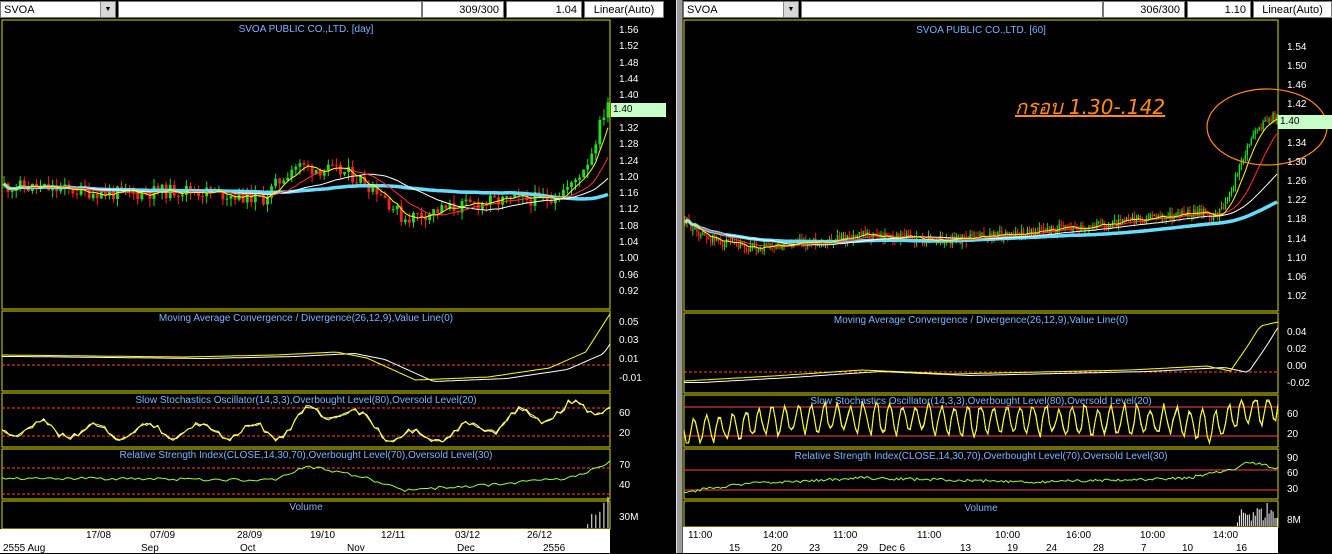 This screenshot has height=554, width=1332. Describe the element at coordinates (1090, 107) in the screenshot. I see `right-annotation-text: กรอบ 1.30-.142` at that location.